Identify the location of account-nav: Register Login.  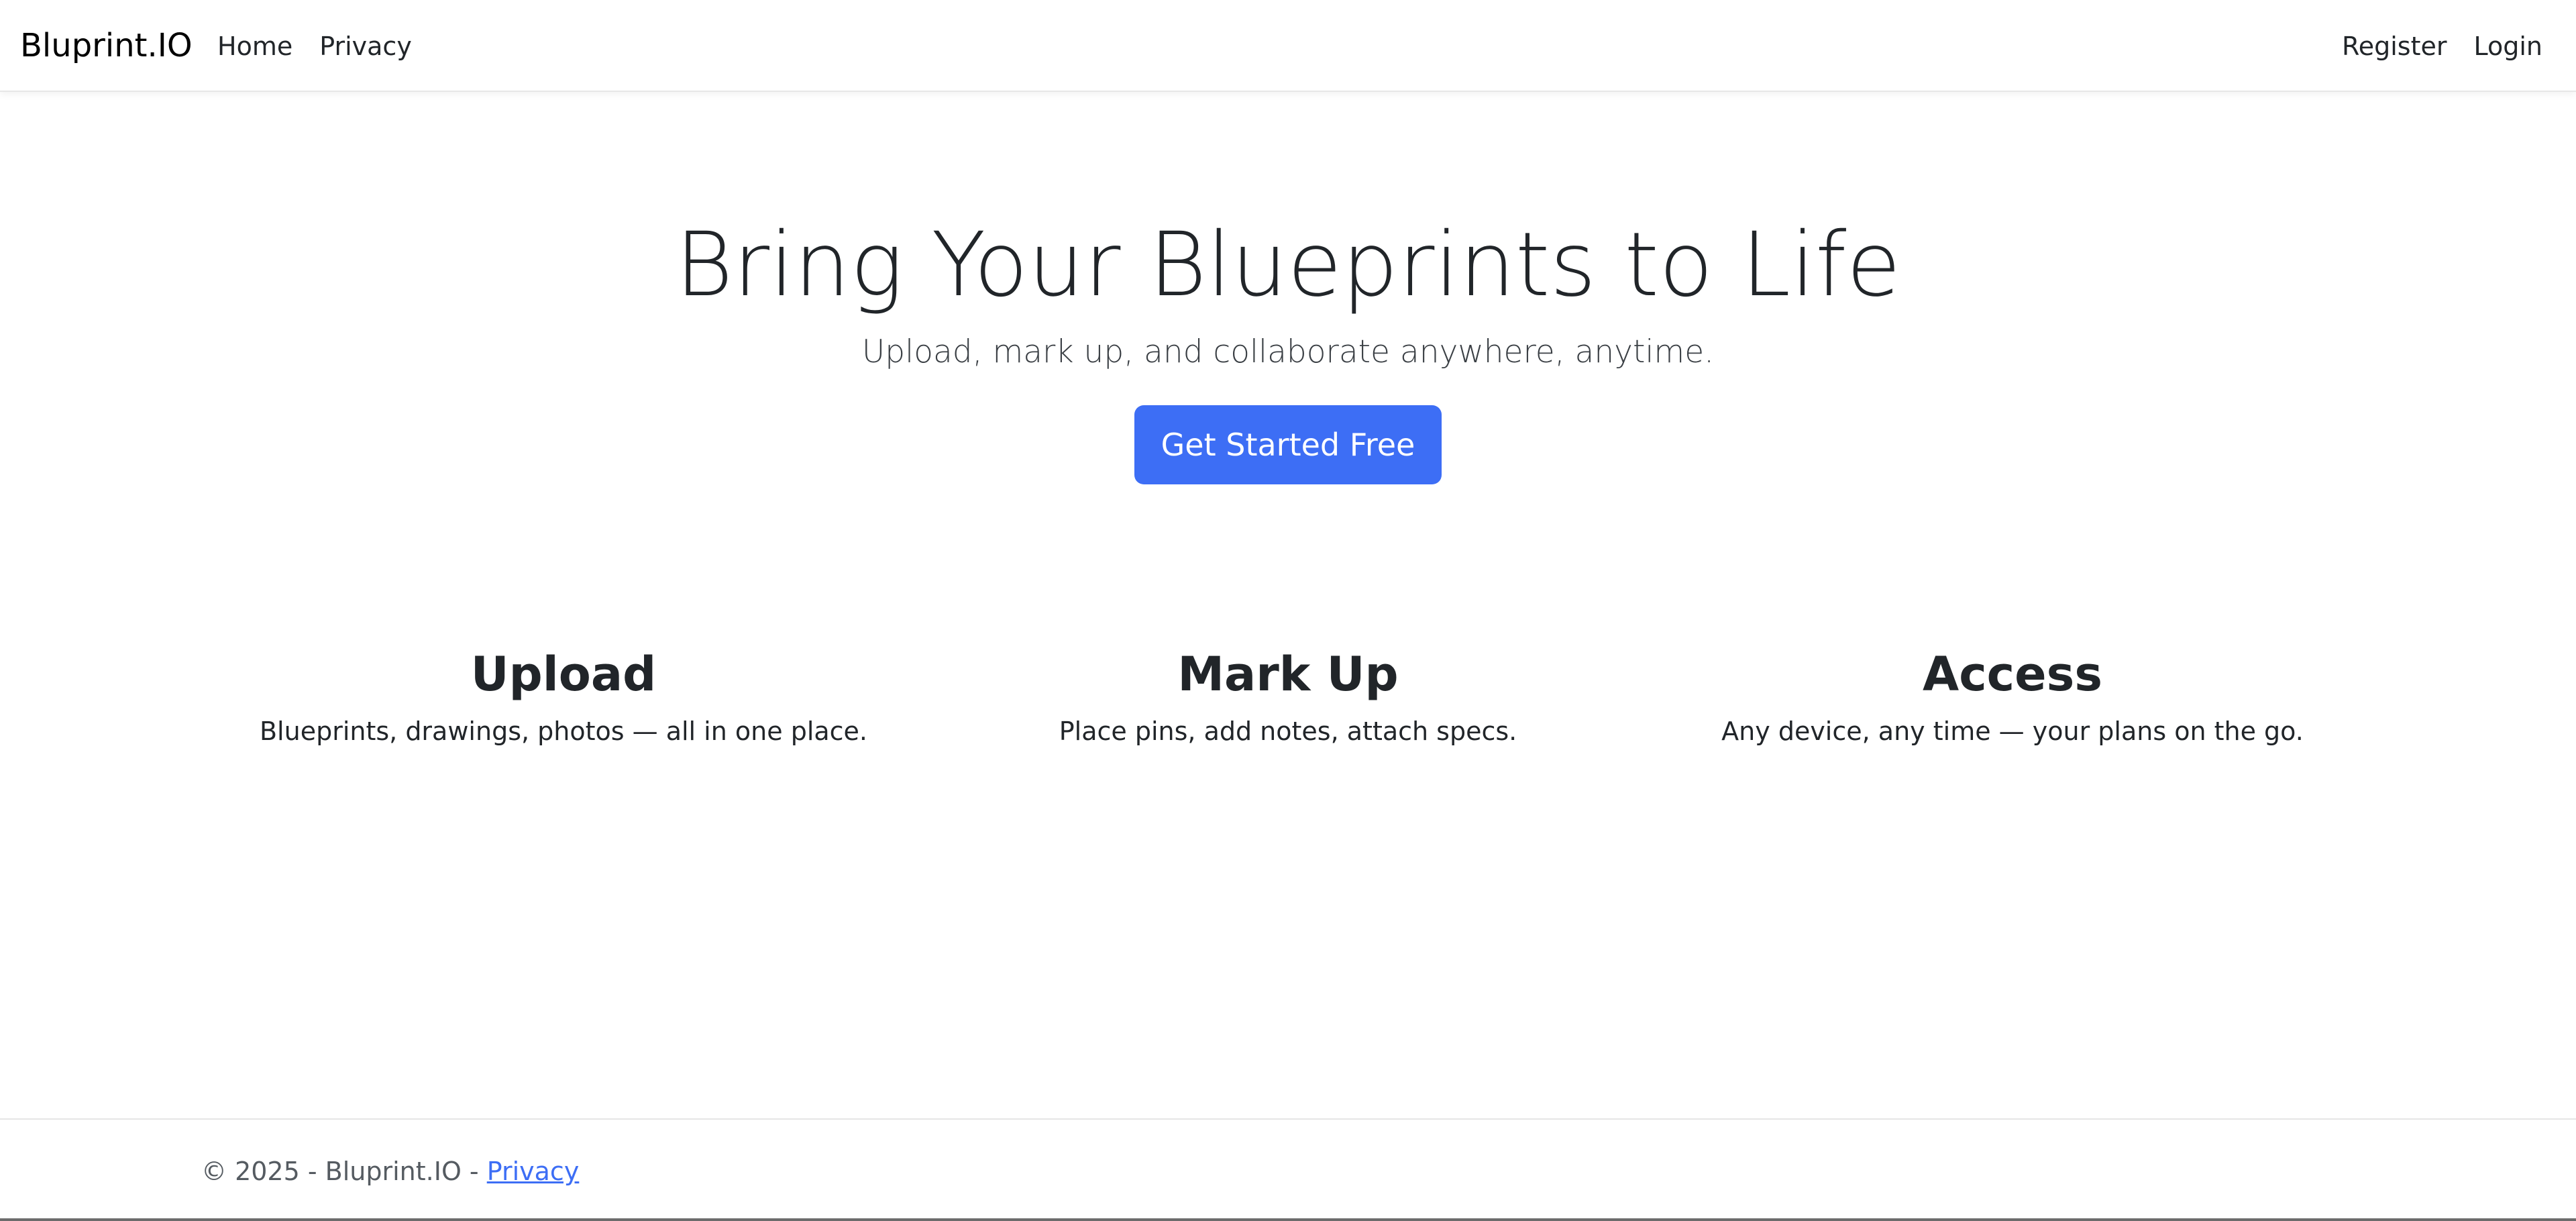
(2442, 46).